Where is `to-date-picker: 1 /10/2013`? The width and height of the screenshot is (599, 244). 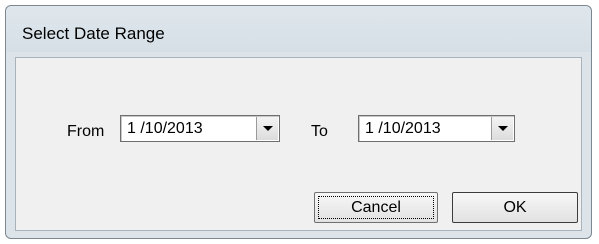
to-date-picker: 1 /10/2013 is located at coordinates (436, 128).